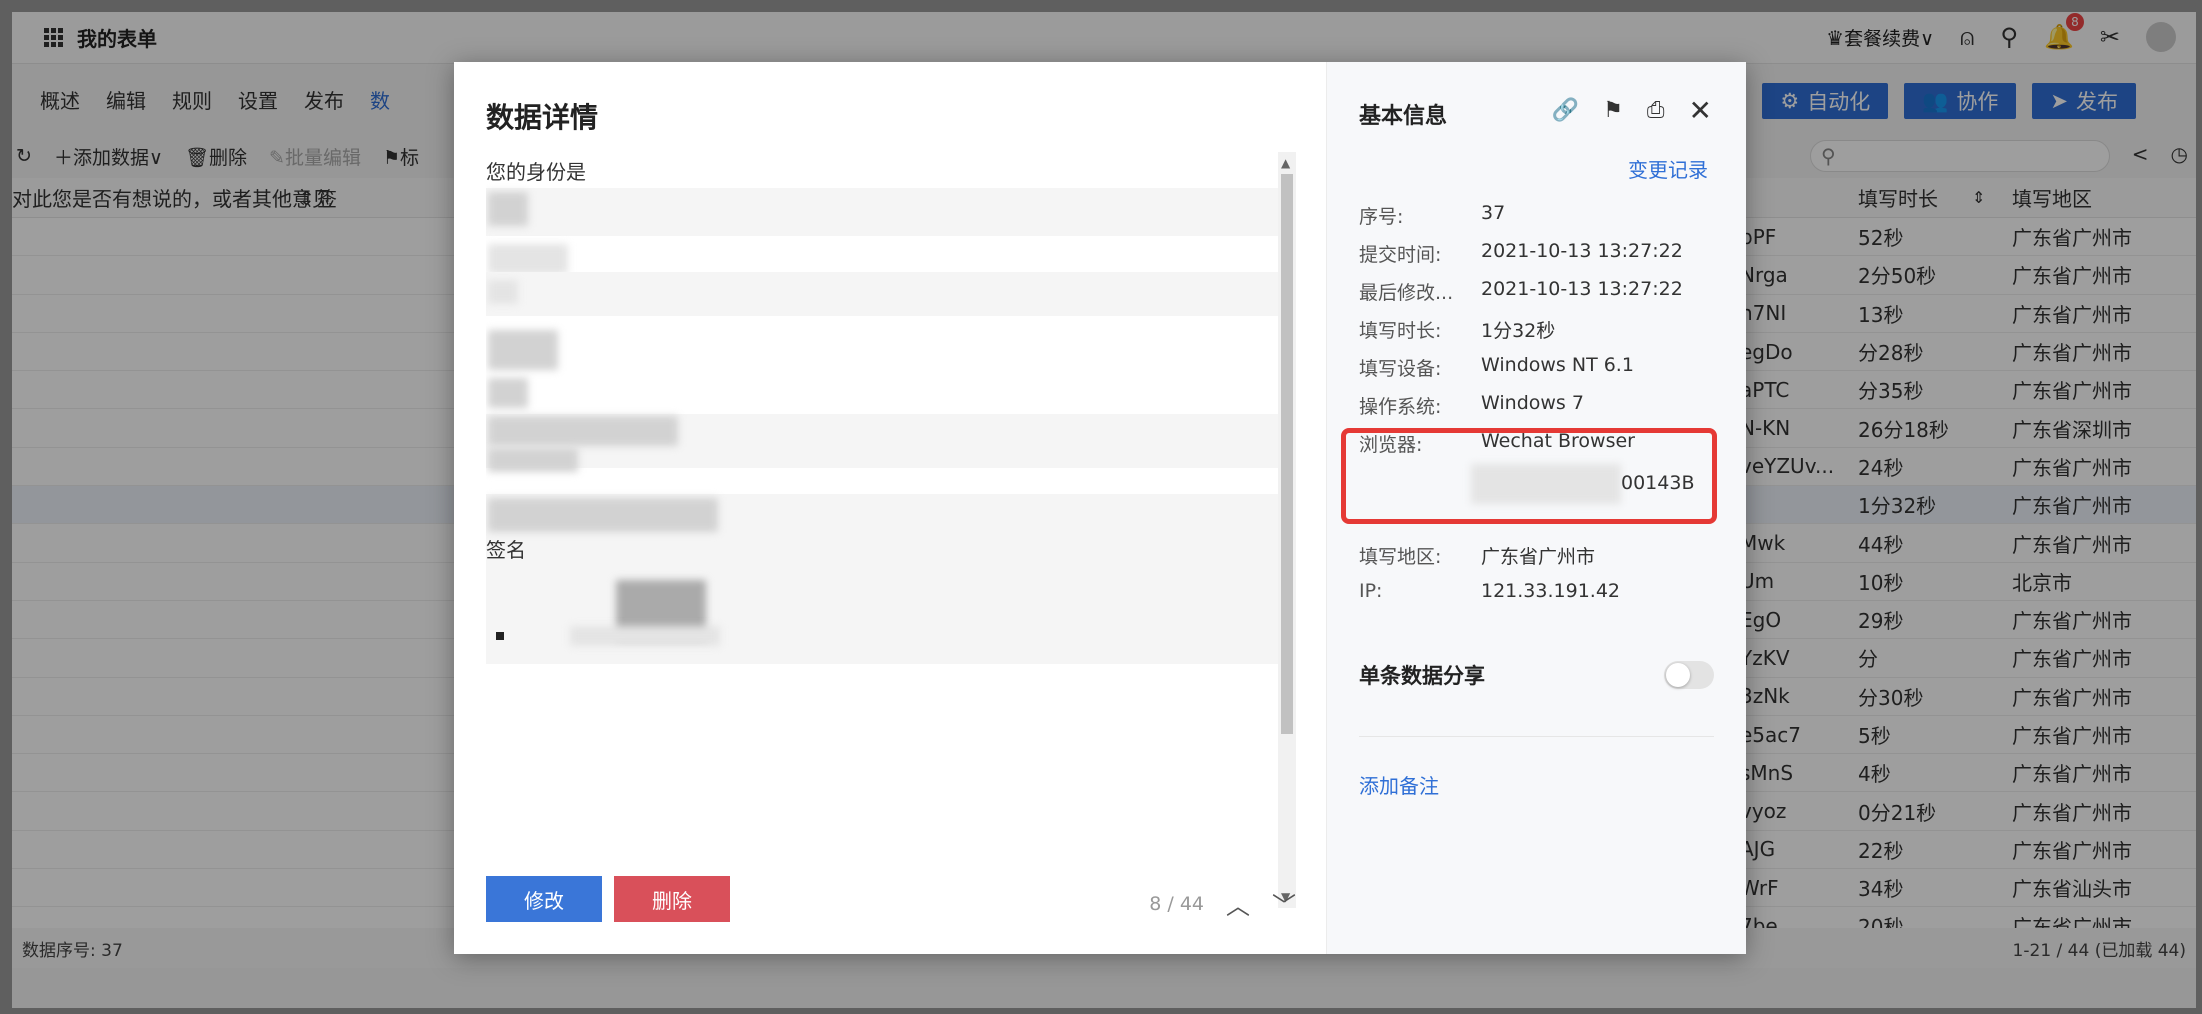  I want to click on add-note-link: 添加备注, so click(1399, 784).